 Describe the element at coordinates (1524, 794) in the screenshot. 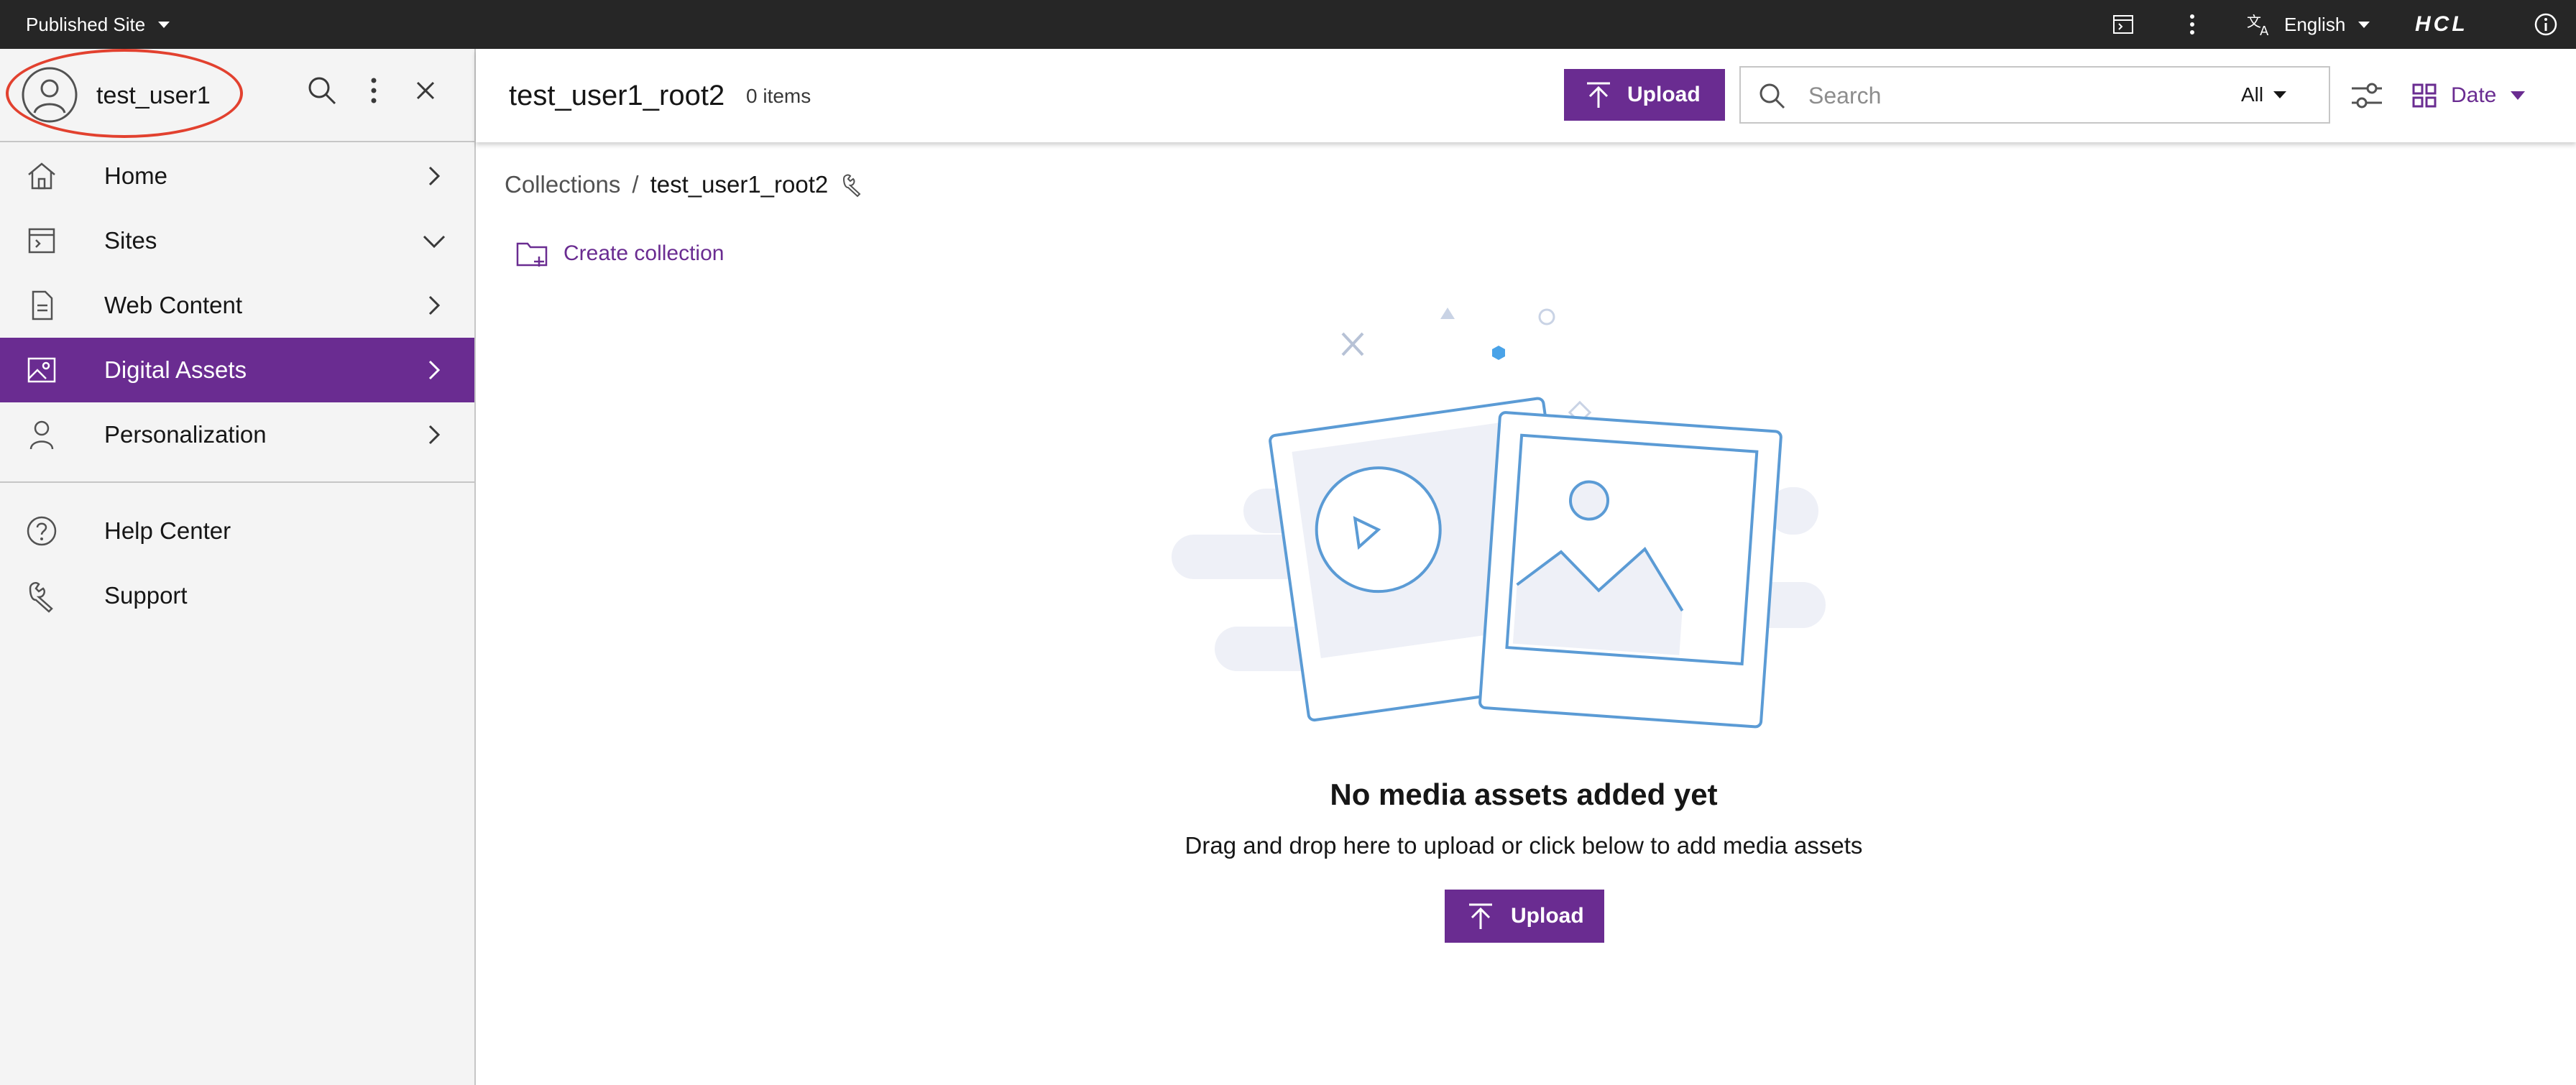

I see `empty-state-title: No media assets added yet` at that location.